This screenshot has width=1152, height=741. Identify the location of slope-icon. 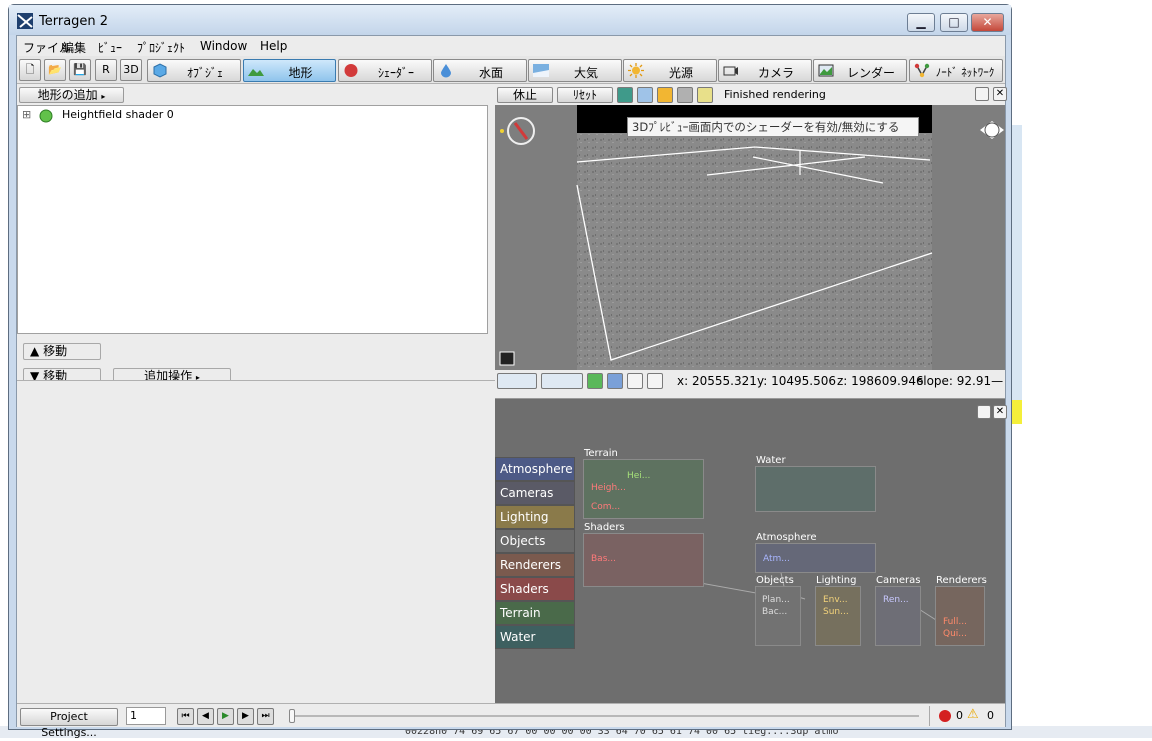
(655, 381).